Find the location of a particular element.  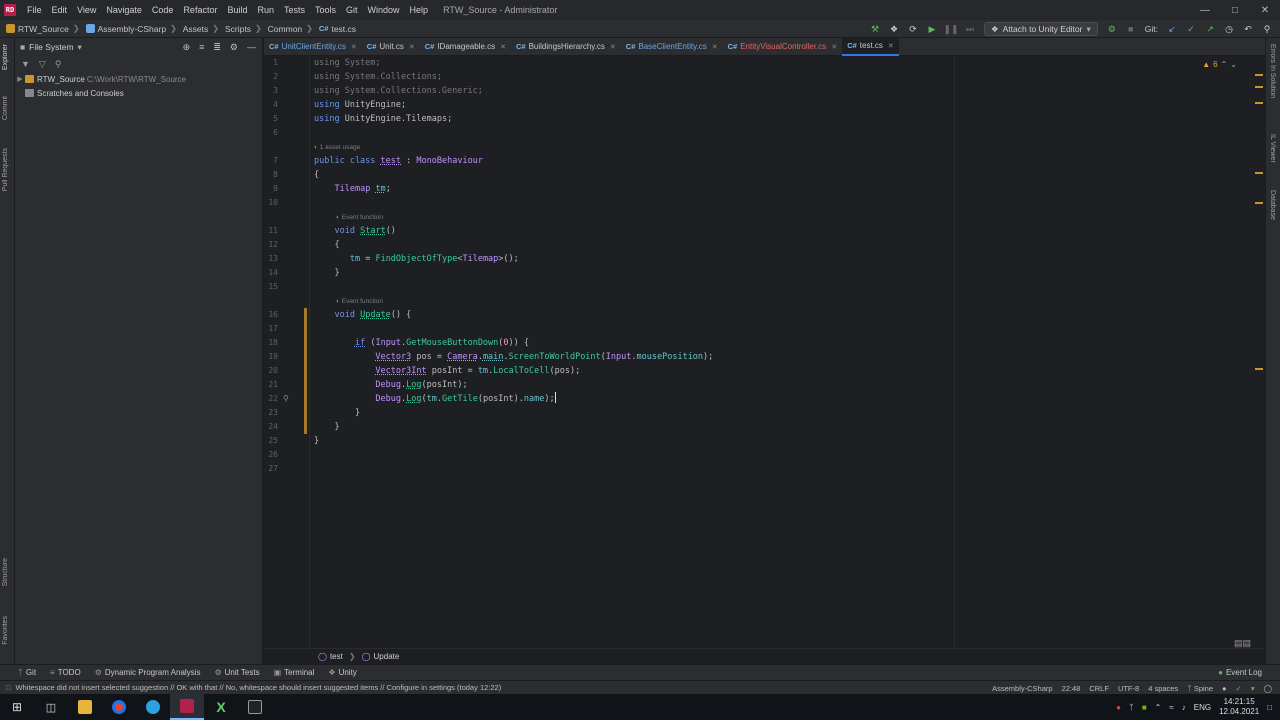

memory-icon: ◯ is located at coordinates (1268, 688).